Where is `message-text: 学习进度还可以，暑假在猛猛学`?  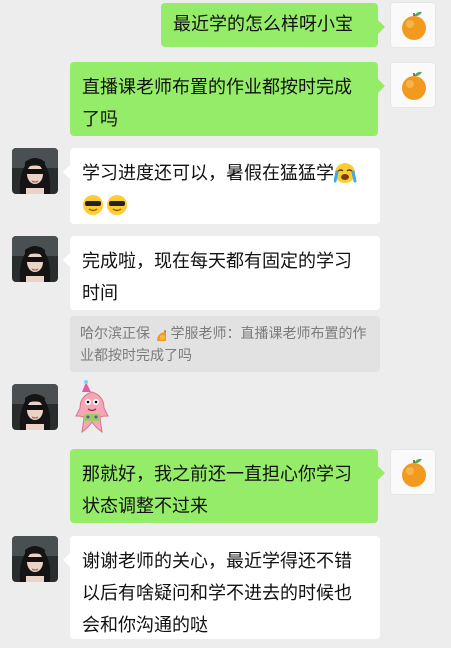
message-text: 学习进度还可以，暑假在猛猛学 is located at coordinates (208, 173).